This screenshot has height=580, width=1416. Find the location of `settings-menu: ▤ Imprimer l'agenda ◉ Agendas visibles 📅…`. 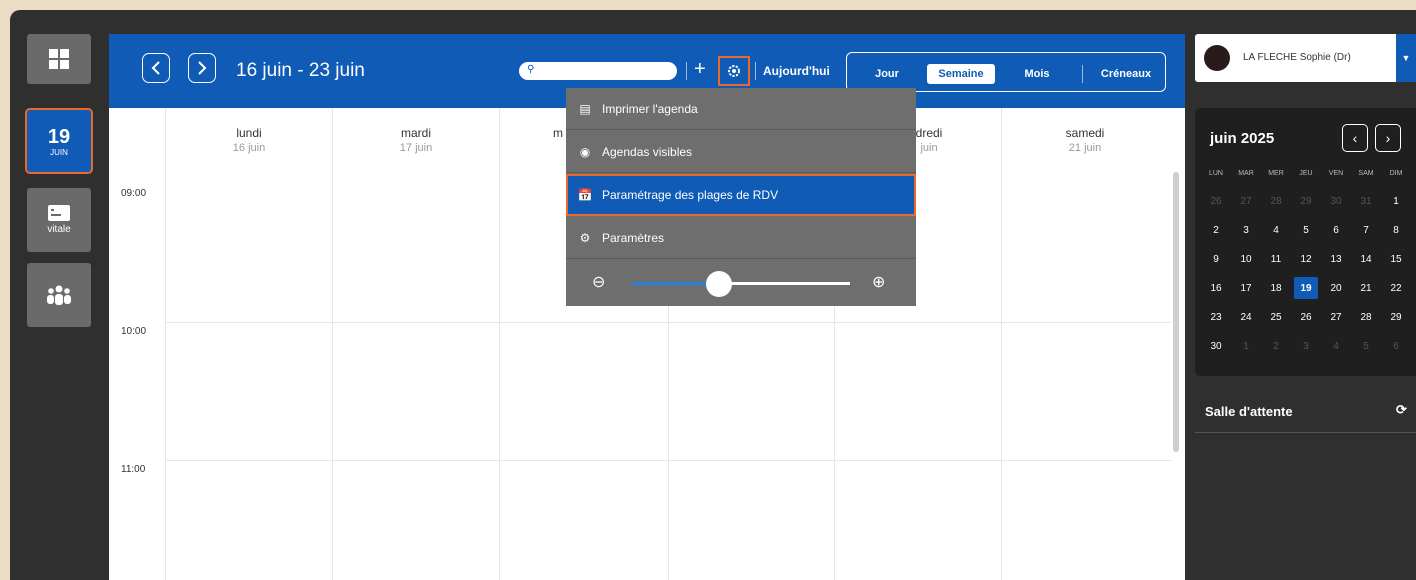

settings-menu: ▤ Imprimer l'agenda ◉ Agendas visibles 📅… is located at coordinates (741, 197).